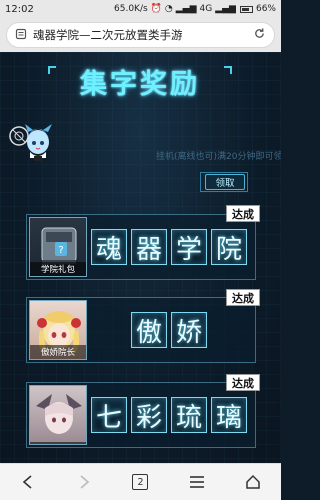  I want to click on menu-button, so click(197, 482).